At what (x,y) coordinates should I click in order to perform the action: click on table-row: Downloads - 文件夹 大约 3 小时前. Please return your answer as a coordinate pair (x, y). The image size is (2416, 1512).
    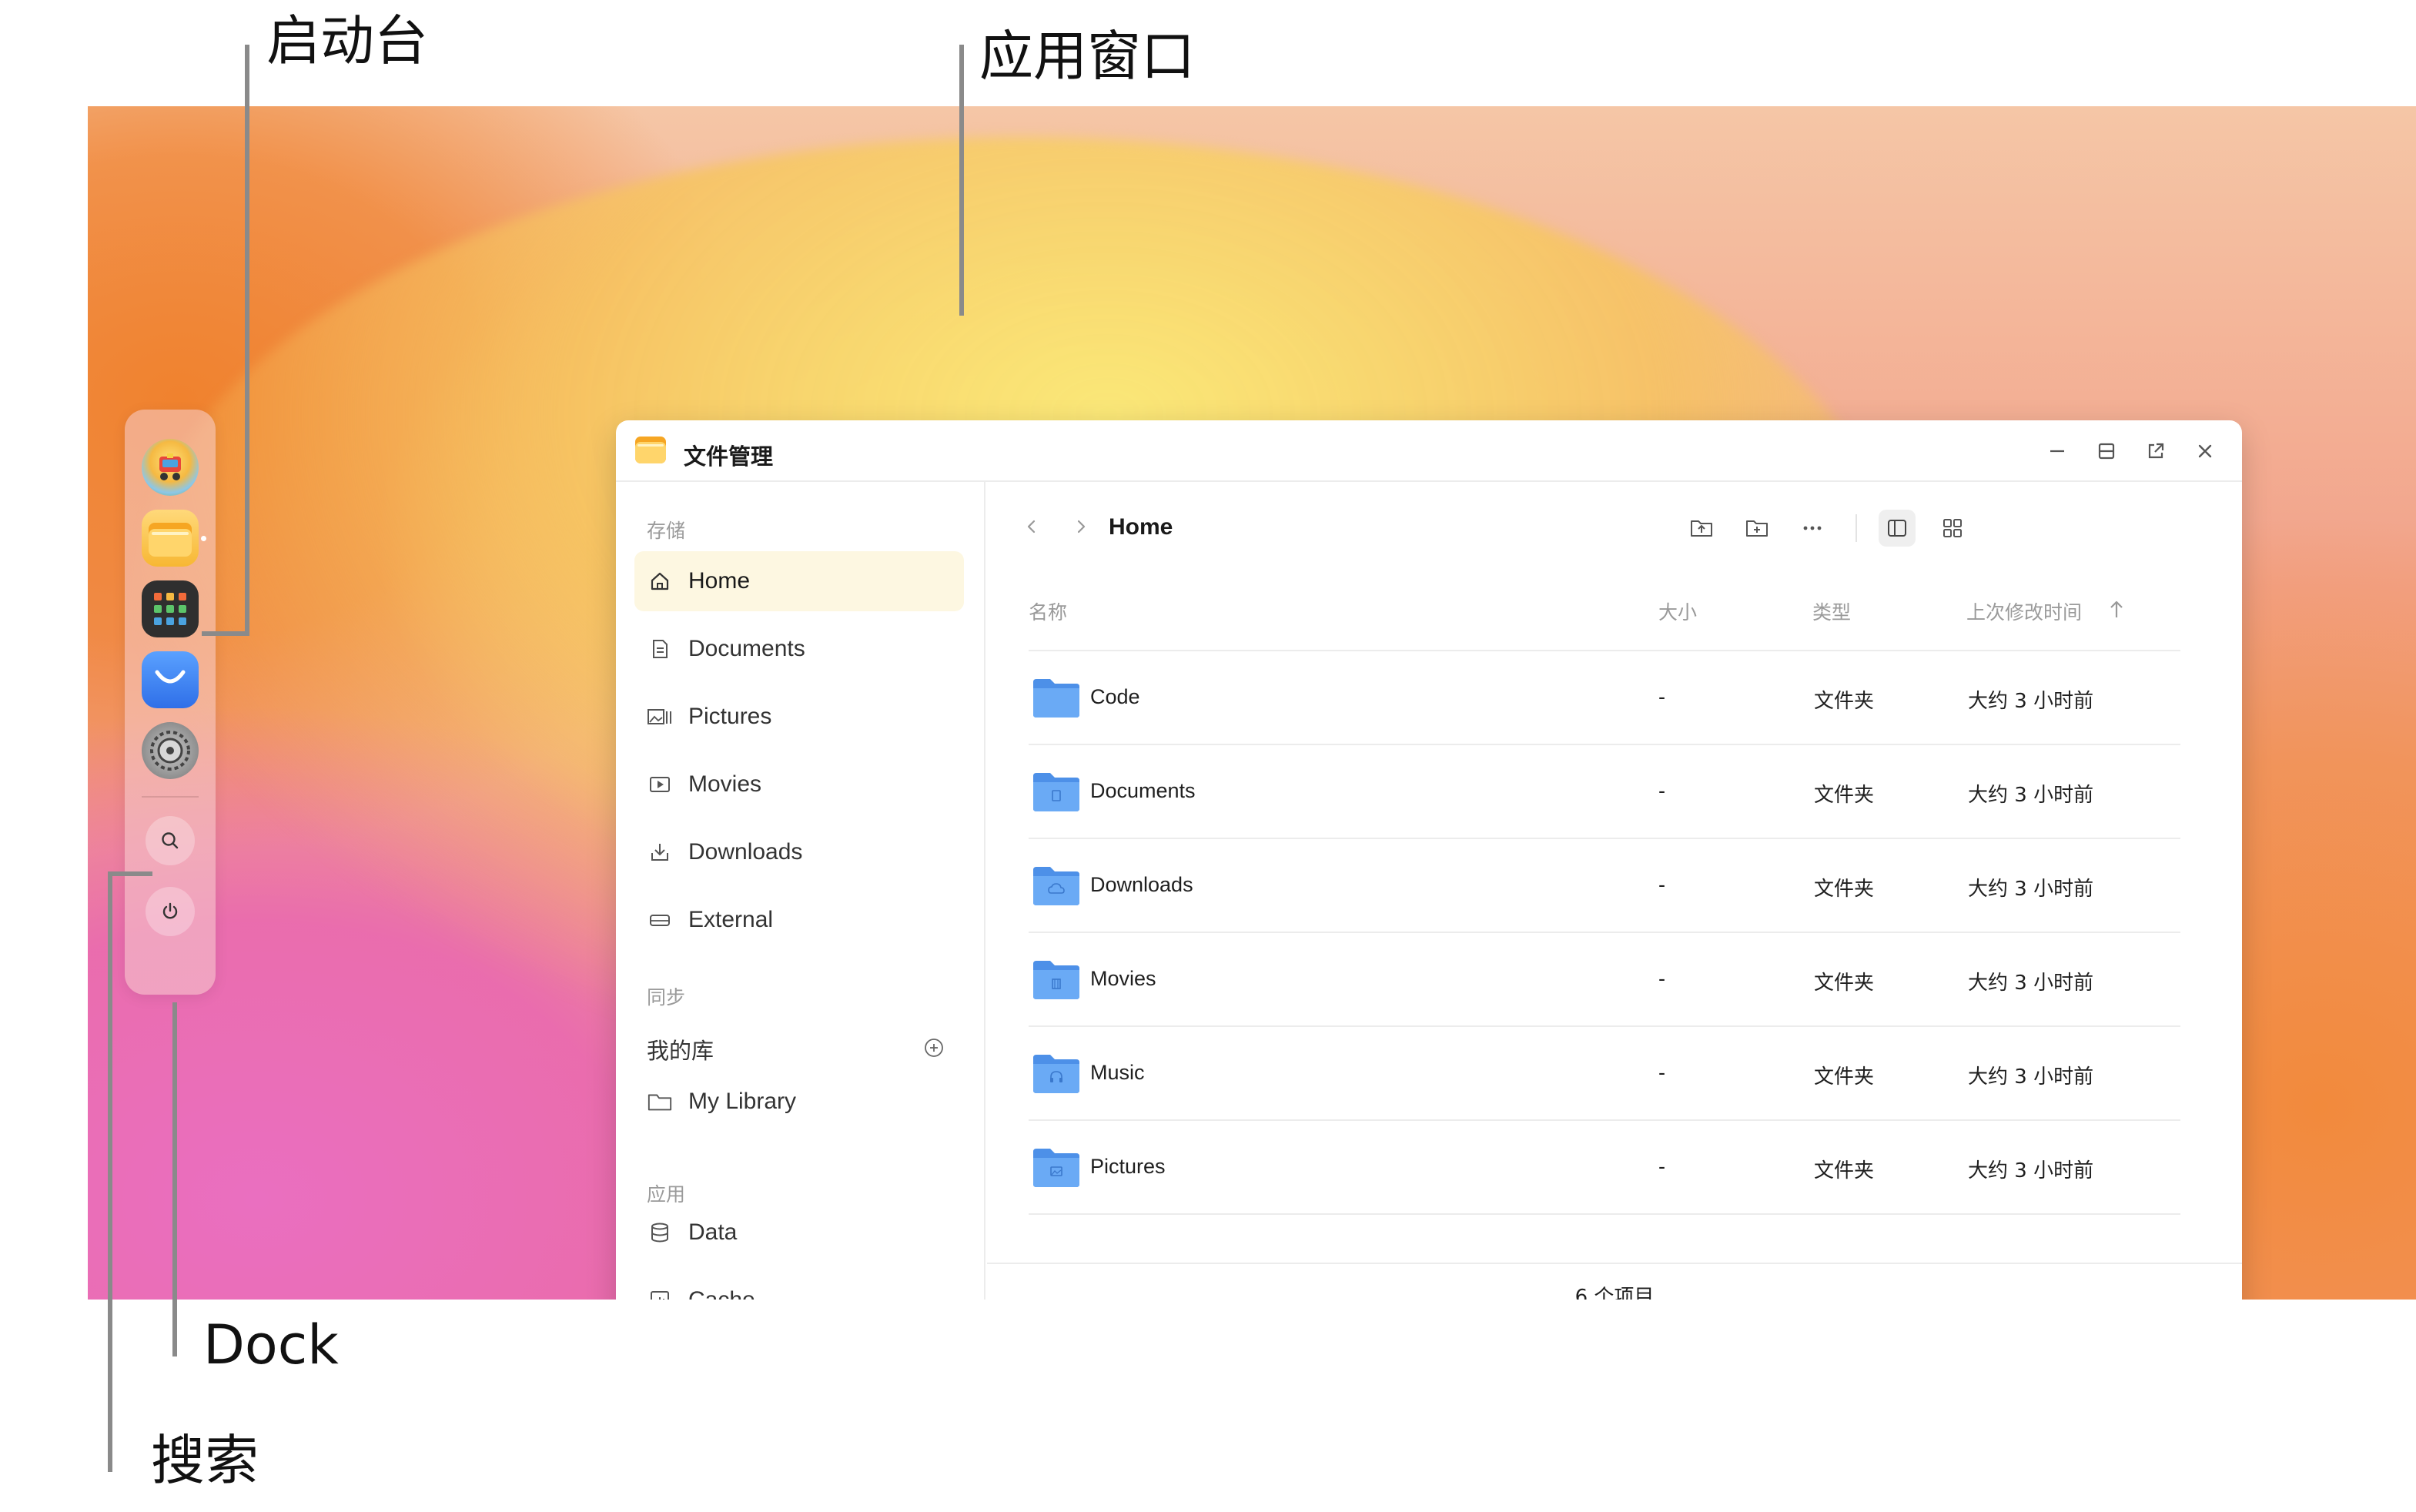
    Looking at the image, I should click on (1604, 885).